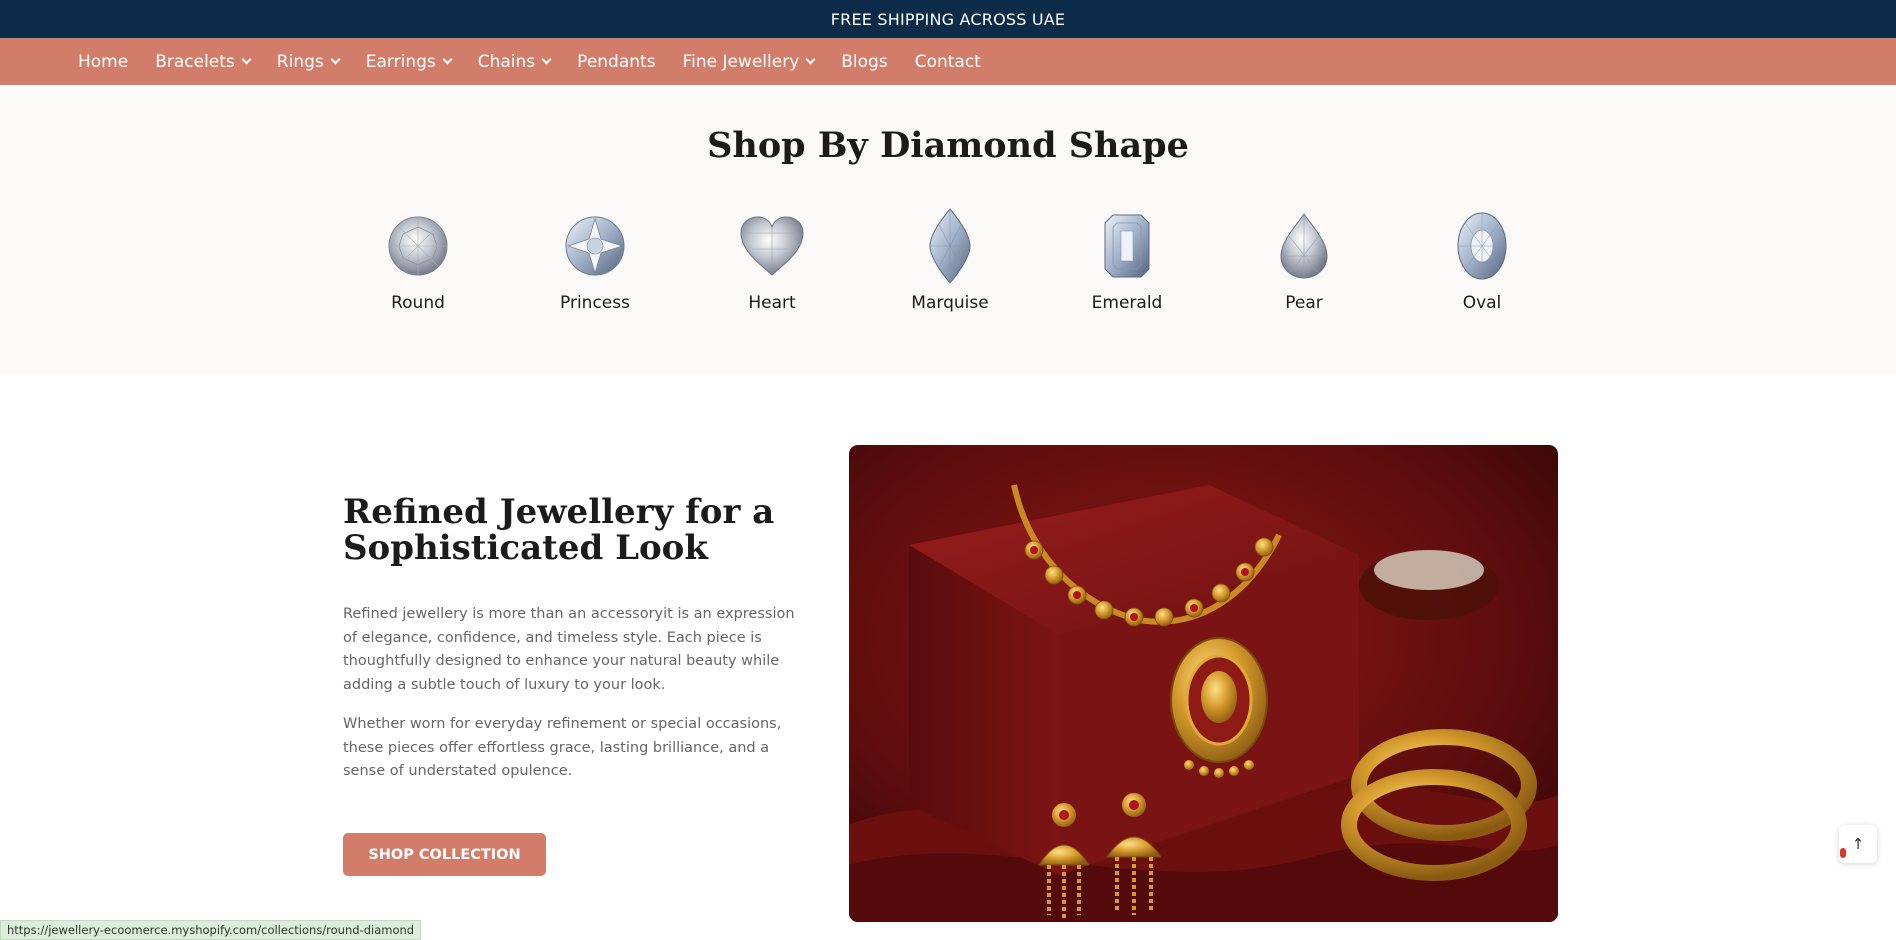 The width and height of the screenshot is (1896, 940). What do you see at coordinates (950, 303) in the screenshot?
I see `shape-label: Marquise` at bounding box center [950, 303].